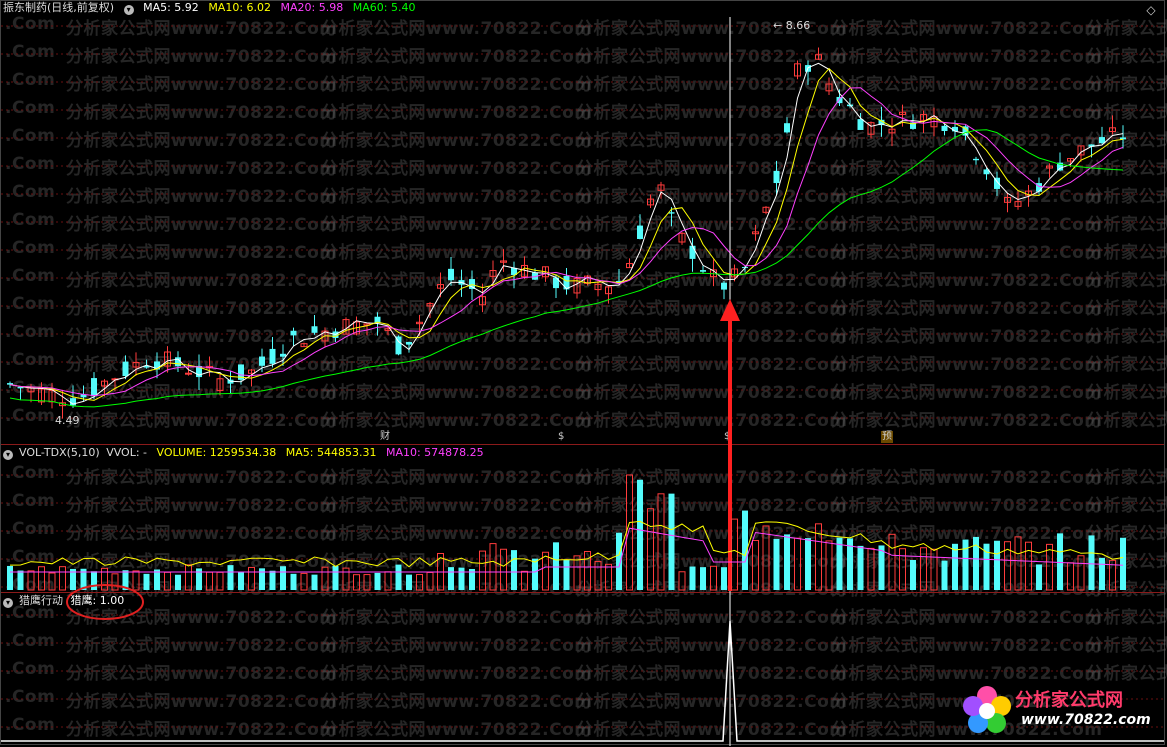 The width and height of the screenshot is (1167, 747). I want to click on flower-logo-icon, so click(987, 709).